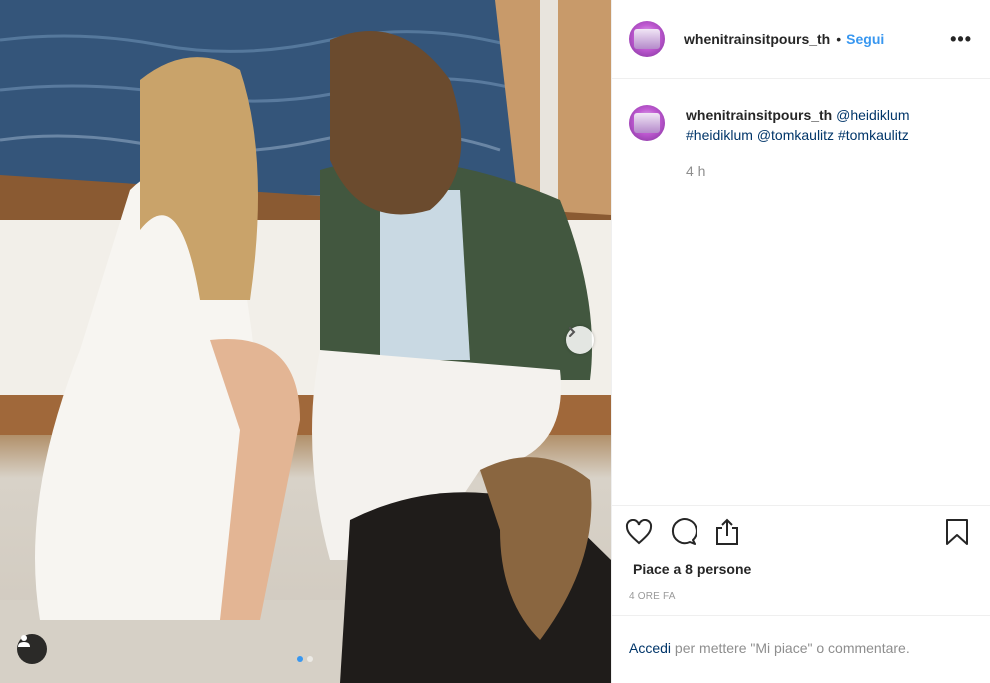 This screenshot has width=990, height=683. I want to click on post-header: whenitrainsitpours_th • Segui •••, so click(801, 39).